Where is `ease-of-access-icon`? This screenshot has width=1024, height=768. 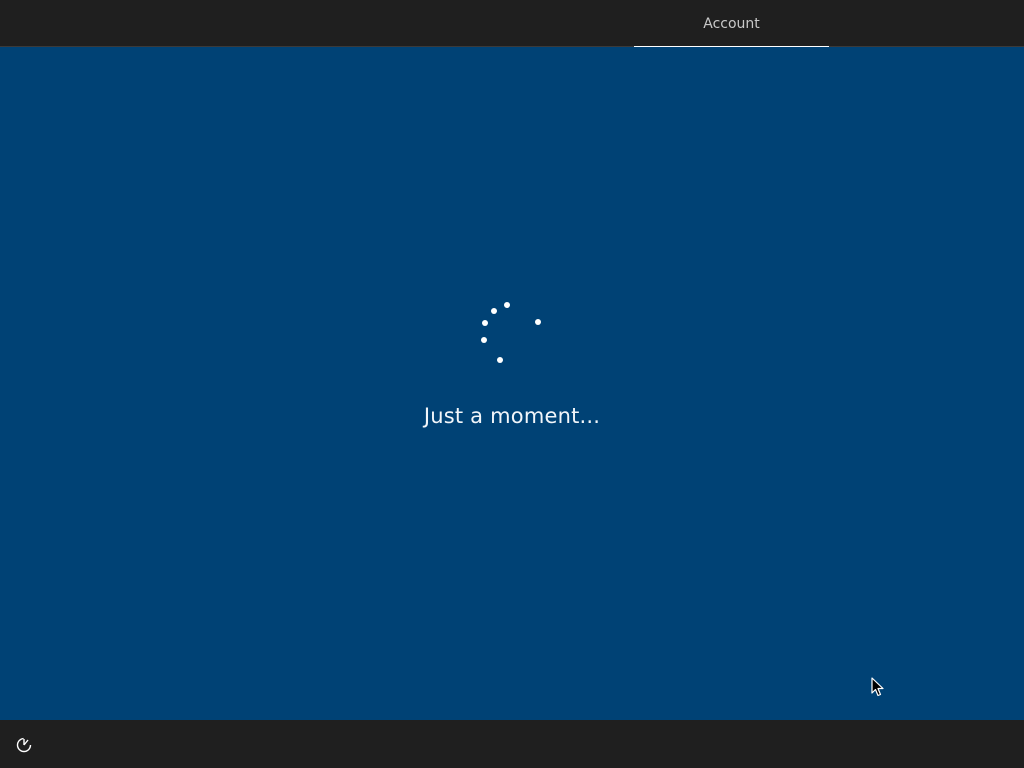
ease-of-access-icon is located at coordinates (24, 745).